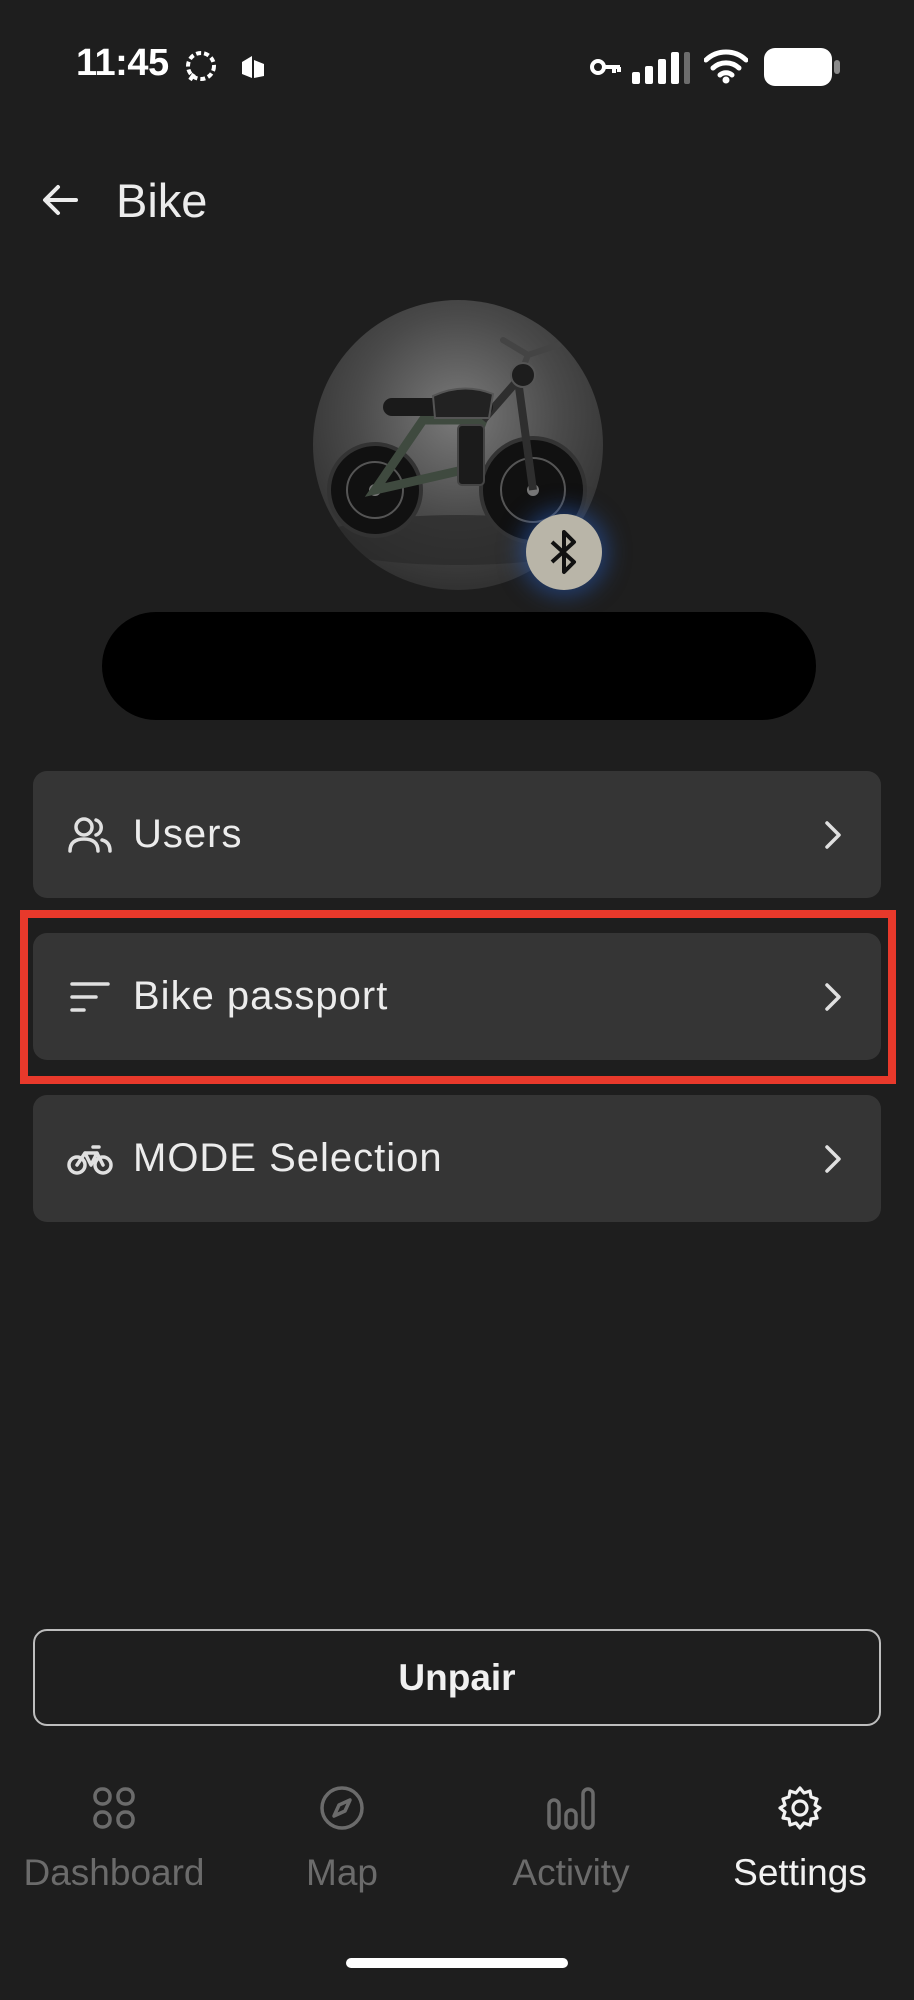  Describe the element at coordinates (571, 1872) in the screenshot. I see `nav-label: Activity` at that location.